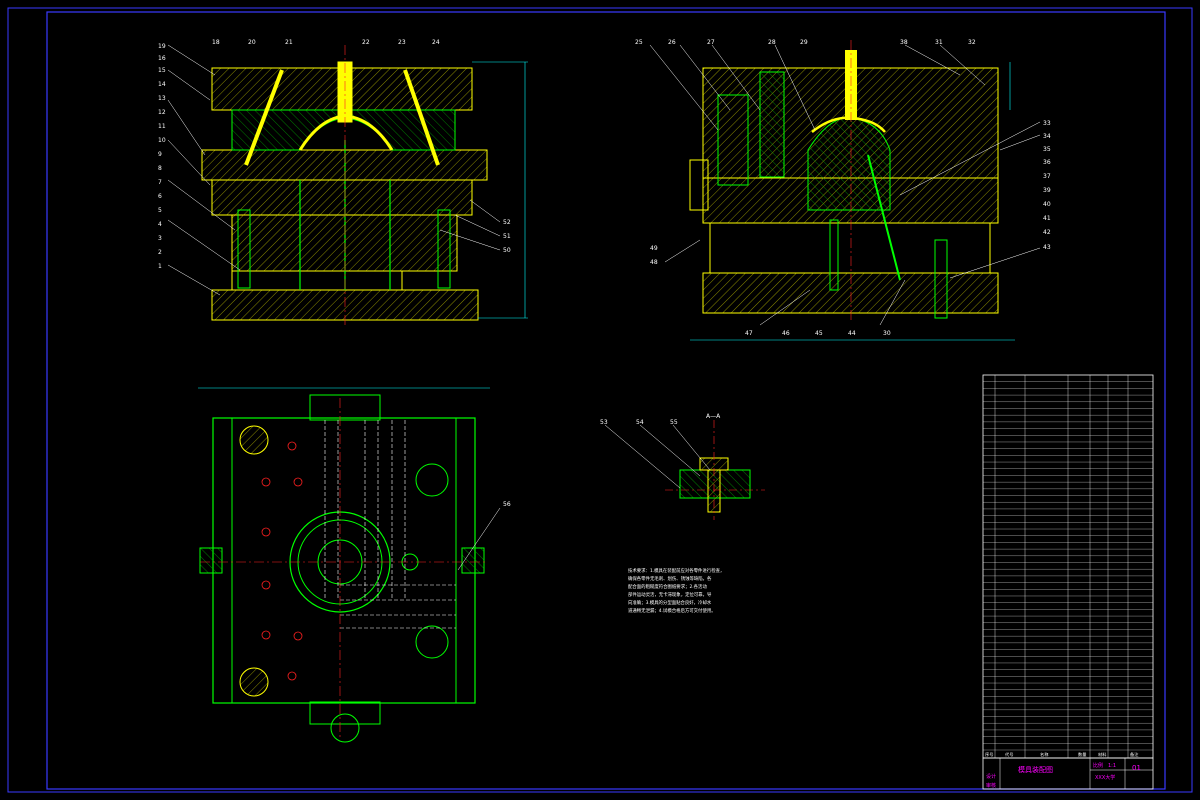  I want to click on balloon-label: 48, so click(654, 262).